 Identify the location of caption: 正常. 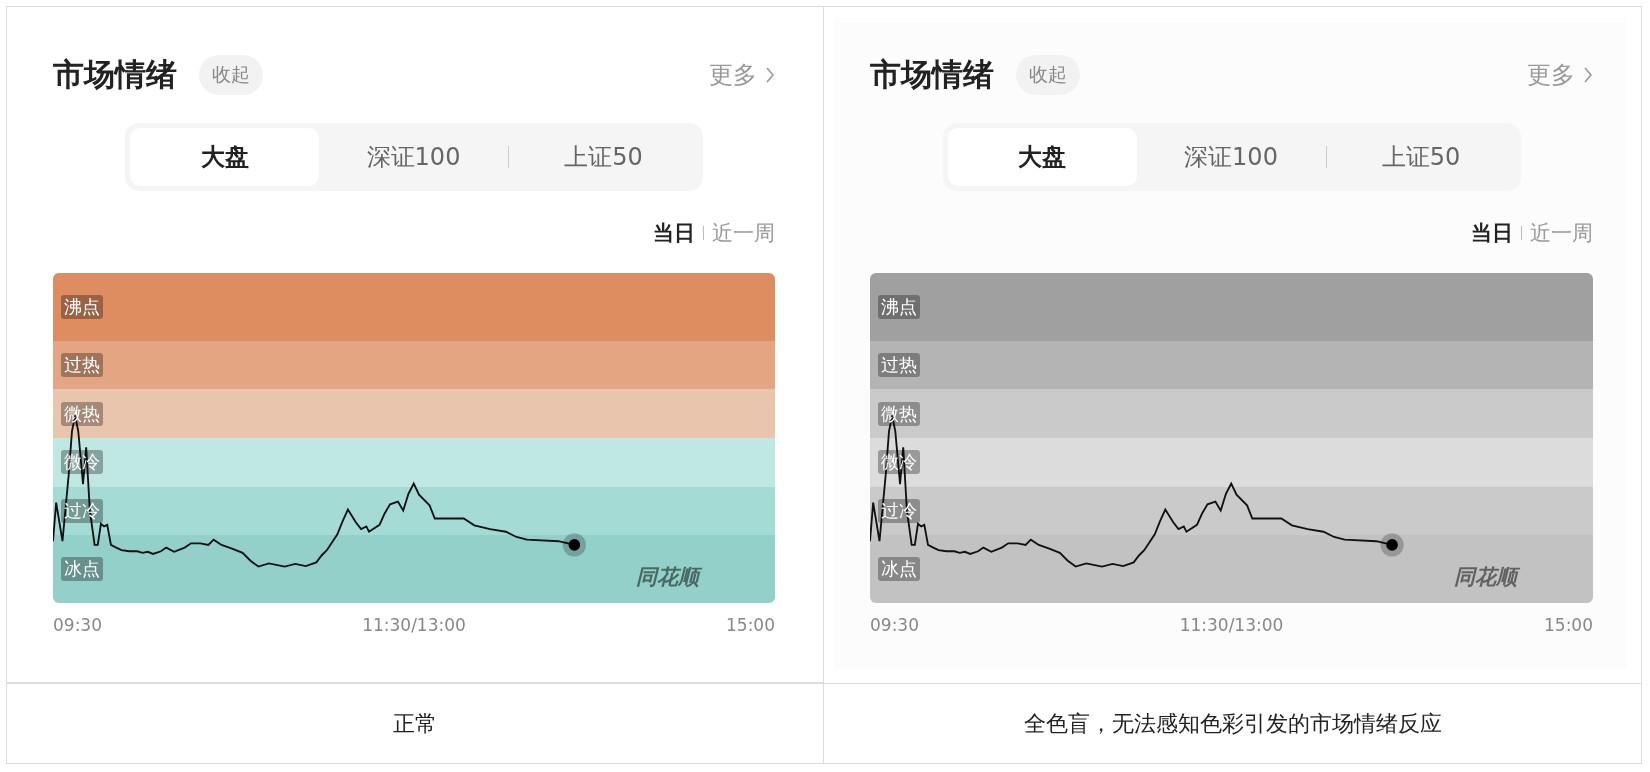
(415, 723).